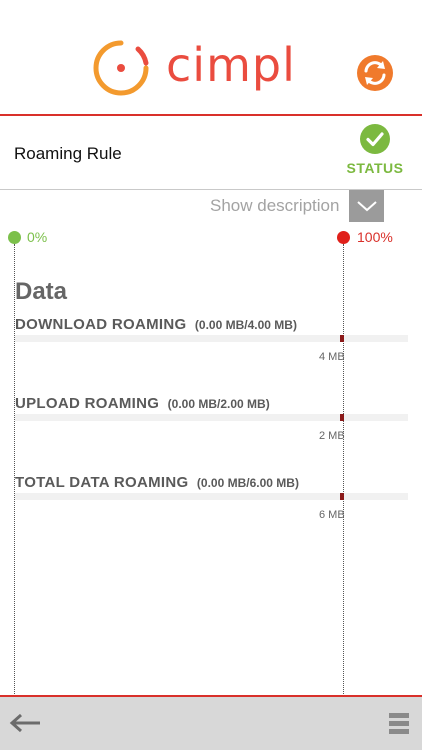 The image size is (422, 750). Describe the element at coordinates (375, 139) in the screenshot. I see `check-circle-icon` at that location.